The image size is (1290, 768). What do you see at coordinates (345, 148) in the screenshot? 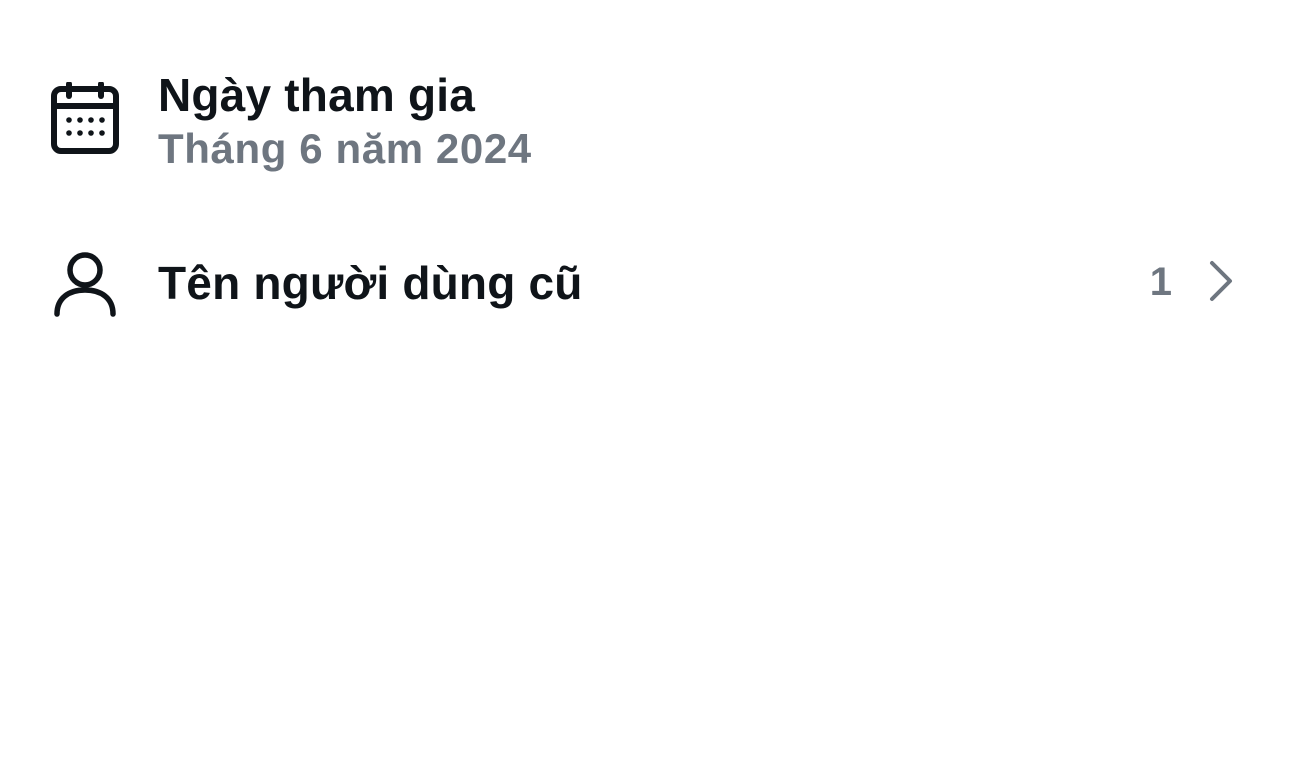
I see `join-date-value: Tháng 6 năm 2024` at bounding box center [345, 148].